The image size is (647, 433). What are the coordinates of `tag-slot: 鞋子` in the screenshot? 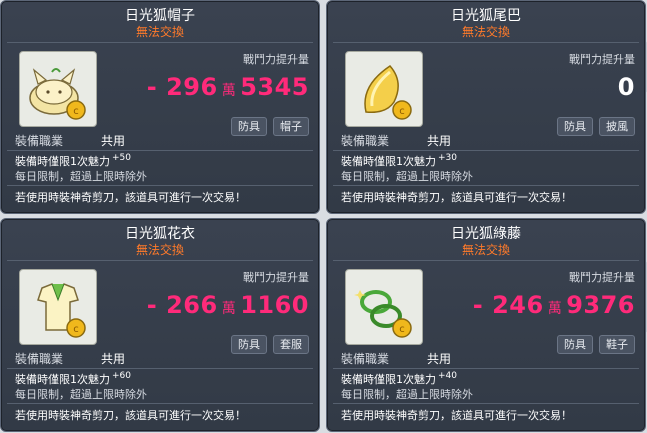 It's located at (617, 344).